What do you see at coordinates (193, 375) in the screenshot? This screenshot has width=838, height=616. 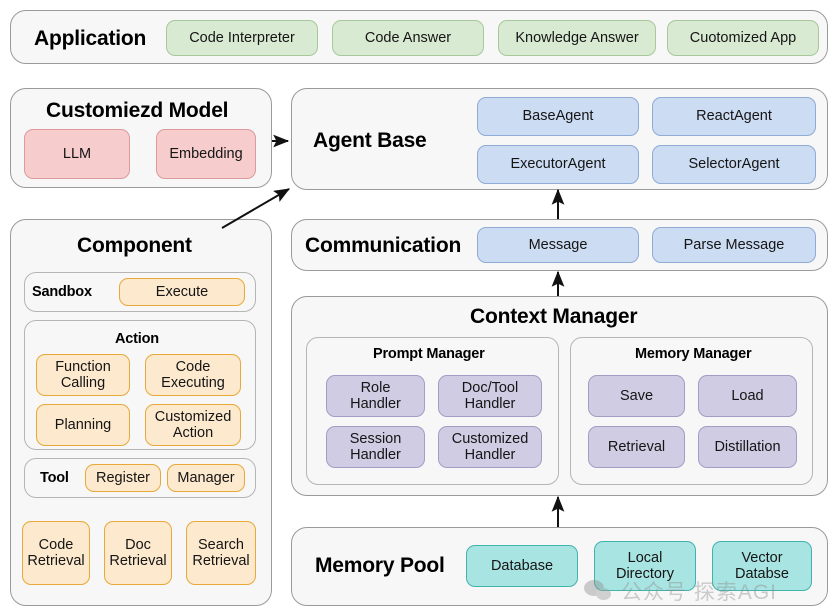 I see `action-item-code-executing: Code Executing` at bounding box center [193, 375].